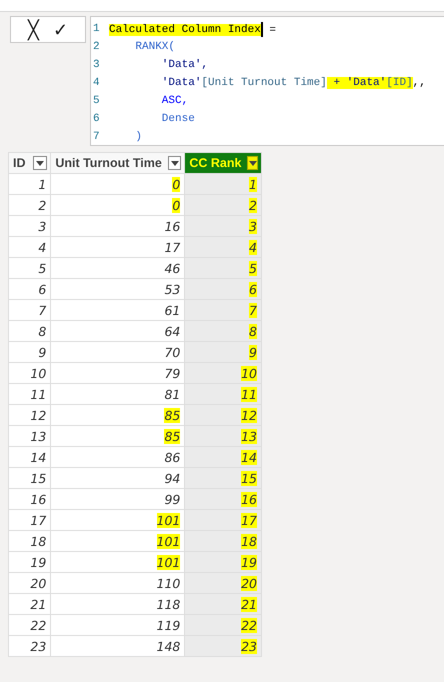  Describe the element at coordinates (117, 646) in the screenshot. I see `table-cell: 148` at that location.